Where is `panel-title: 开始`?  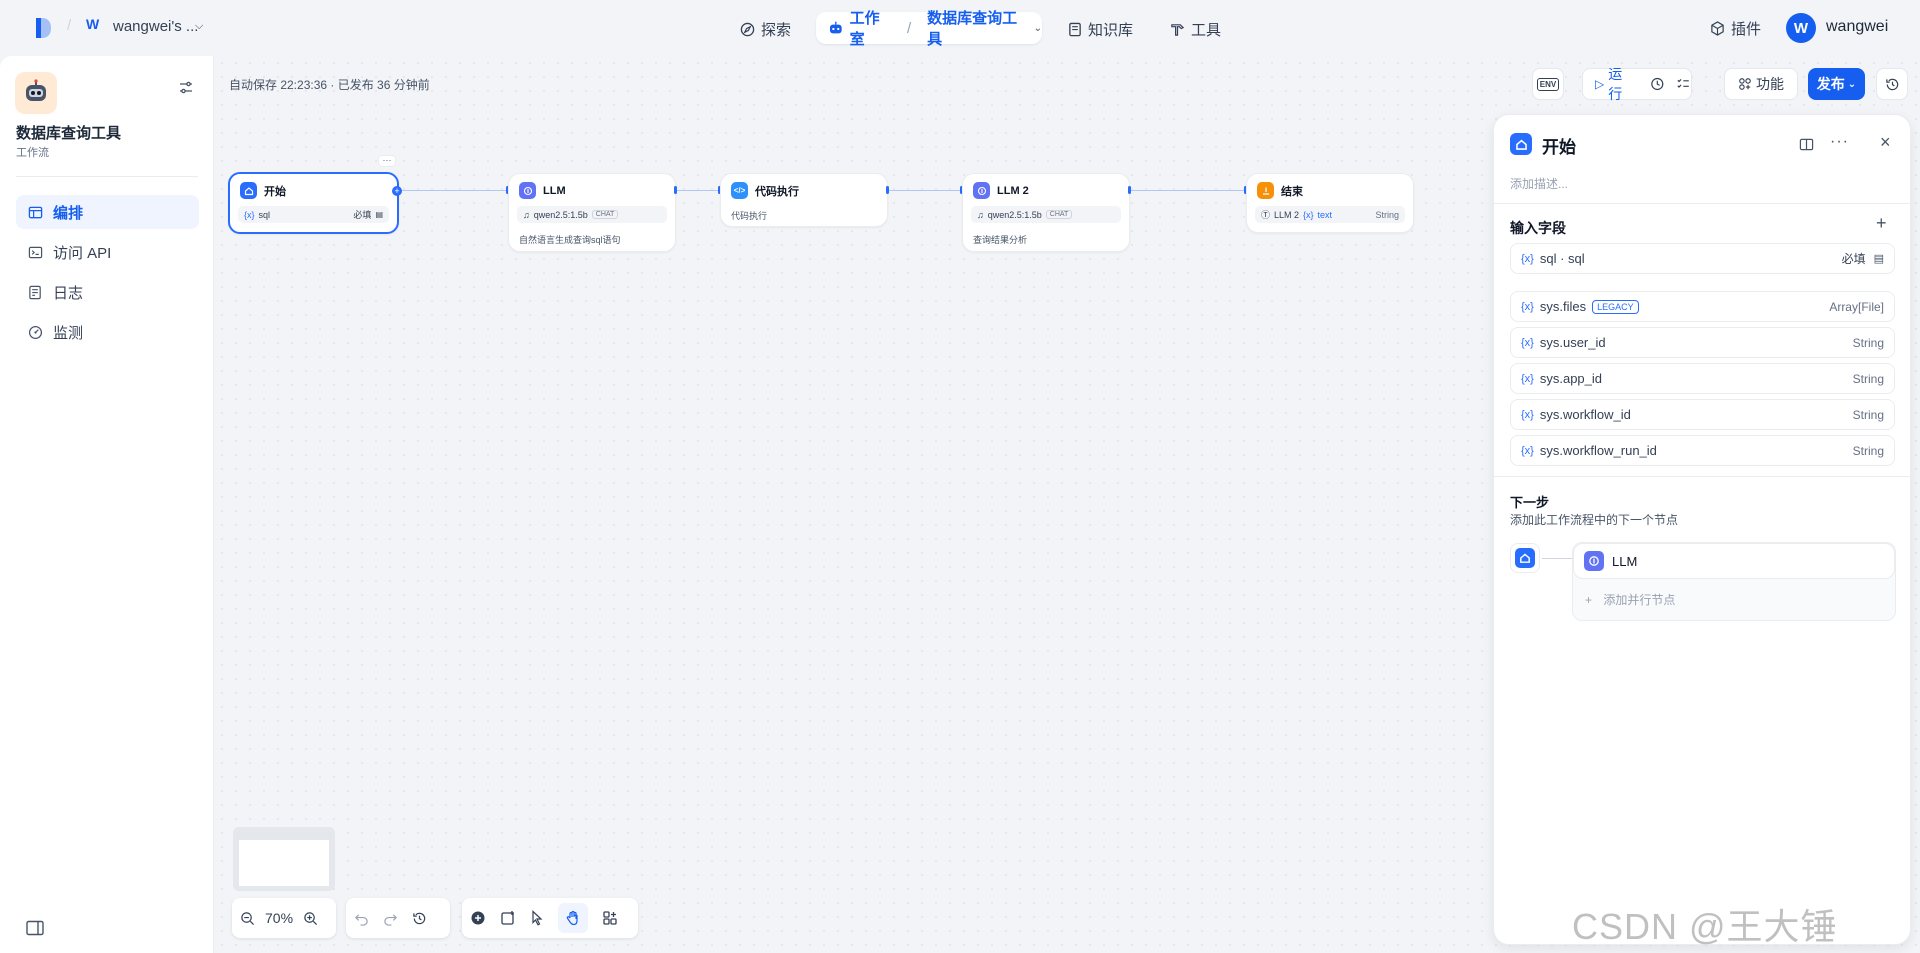
panel-title: 开始 is located at coordinates (1559, 145).